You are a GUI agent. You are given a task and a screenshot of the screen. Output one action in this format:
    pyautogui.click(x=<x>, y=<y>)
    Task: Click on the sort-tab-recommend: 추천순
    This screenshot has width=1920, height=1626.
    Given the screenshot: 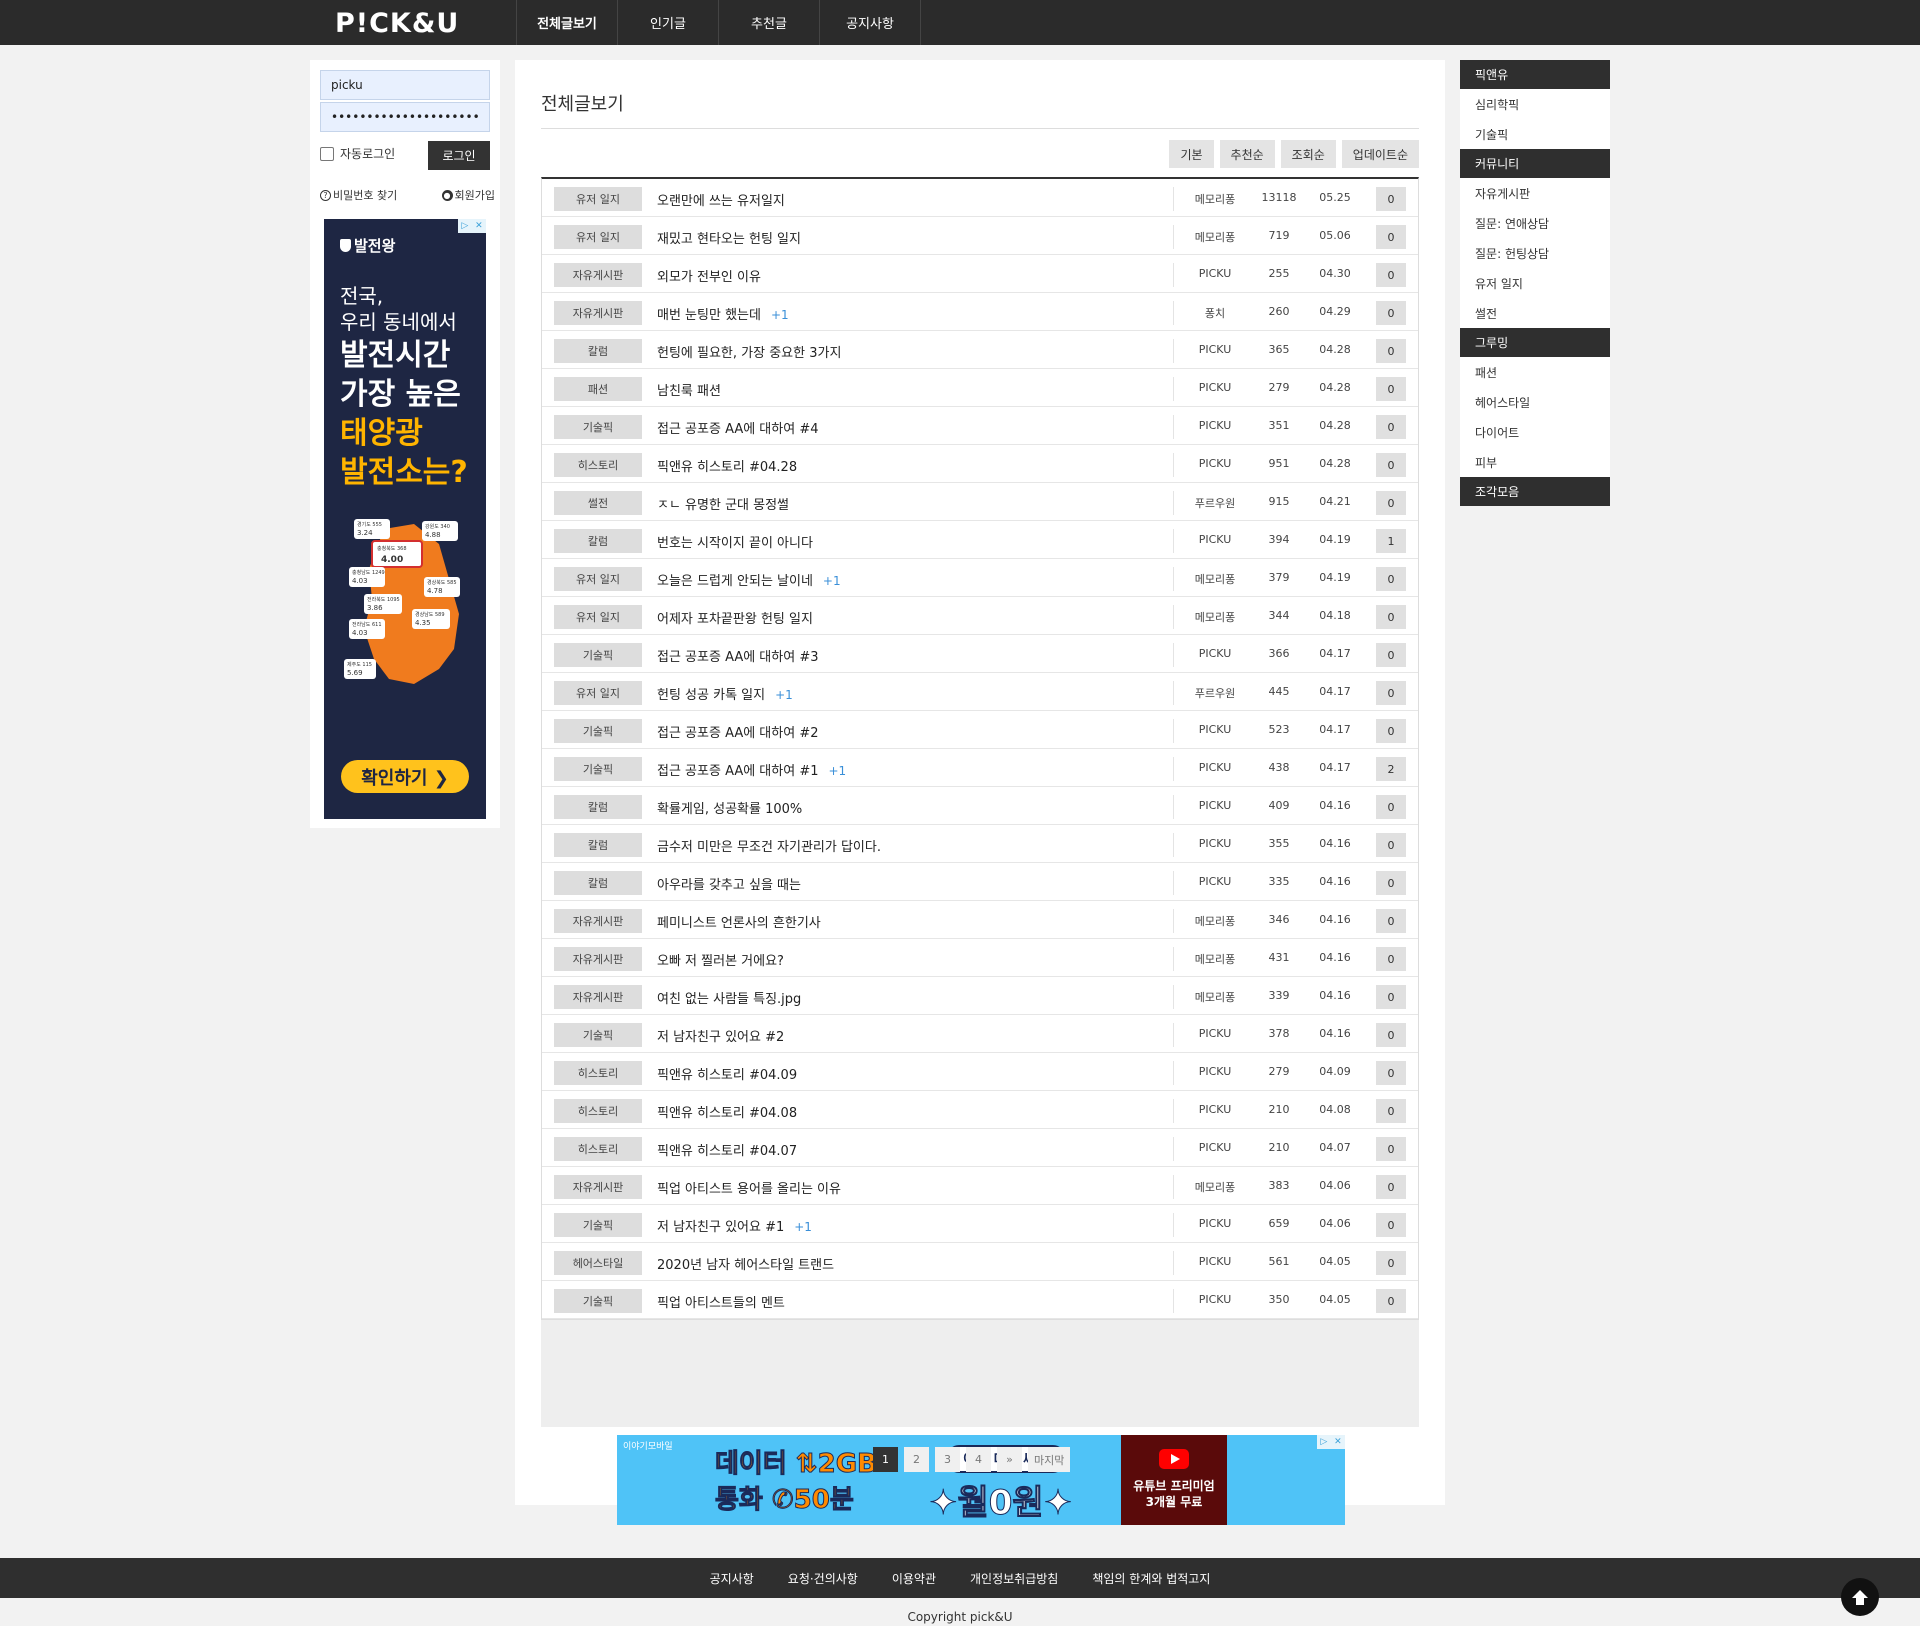 What is the action you would take?
    pyautogui.click(x=1247, y=154)
    